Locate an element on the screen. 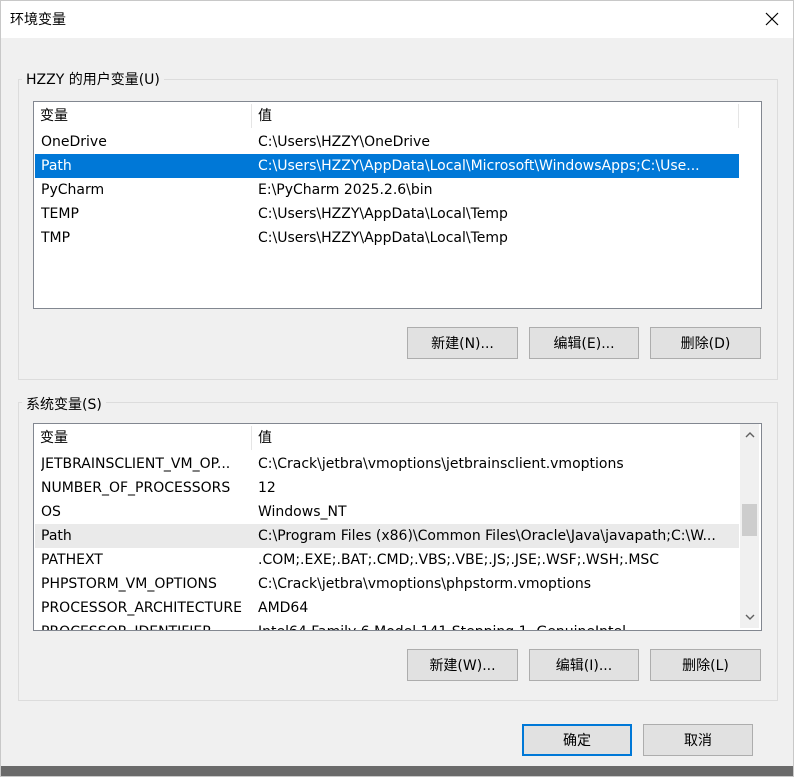 Image resolution: width=794 pixels, height=777 pixels. variable-name: PHPSTORM_VM_OPTIONS is located at coordinates (129, 584).